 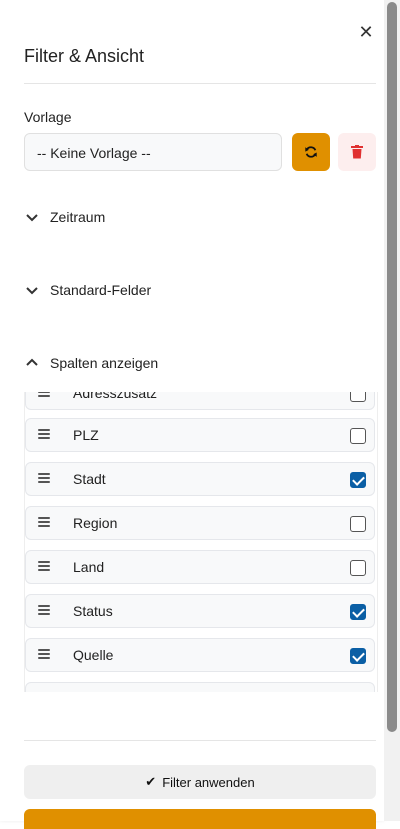 I want to click on apply-filter-label: Filter anwenden, so click(x=208, y=782).